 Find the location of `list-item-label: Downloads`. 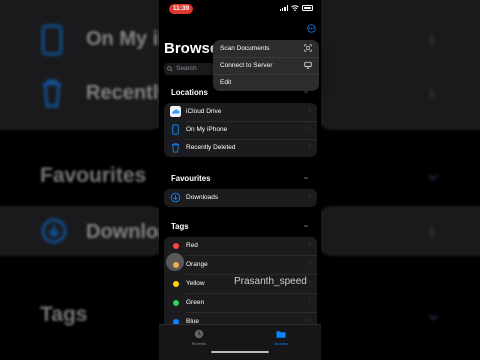

list-item-label: Downloads is located at coordinates (202, 197).